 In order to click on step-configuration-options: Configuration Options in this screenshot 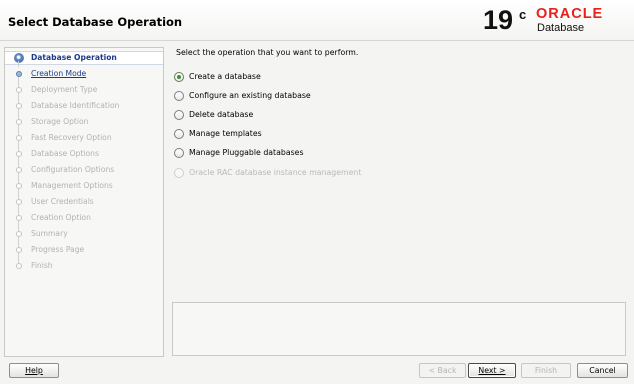, I will do `click(84, 171)`.